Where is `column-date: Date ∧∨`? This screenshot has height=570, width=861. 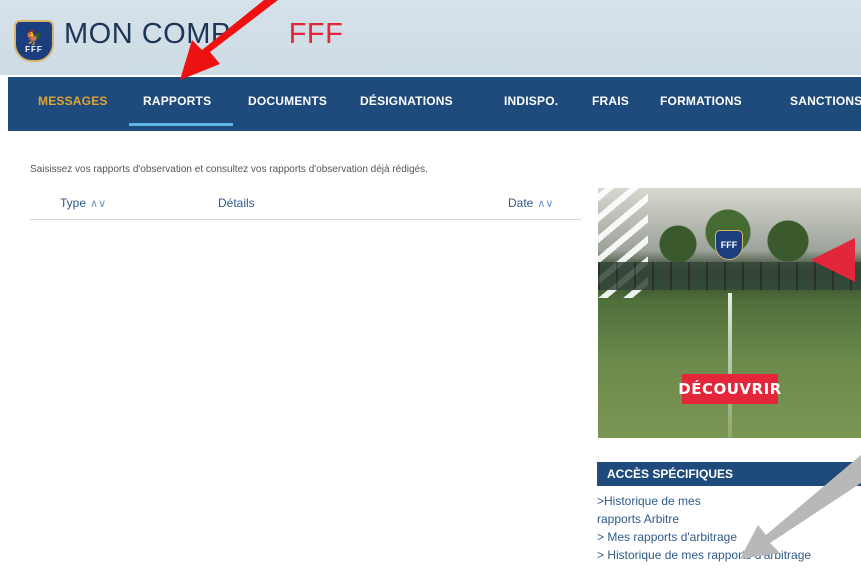
column-date: Date ∧∨ is located at coordinates (530, 203).